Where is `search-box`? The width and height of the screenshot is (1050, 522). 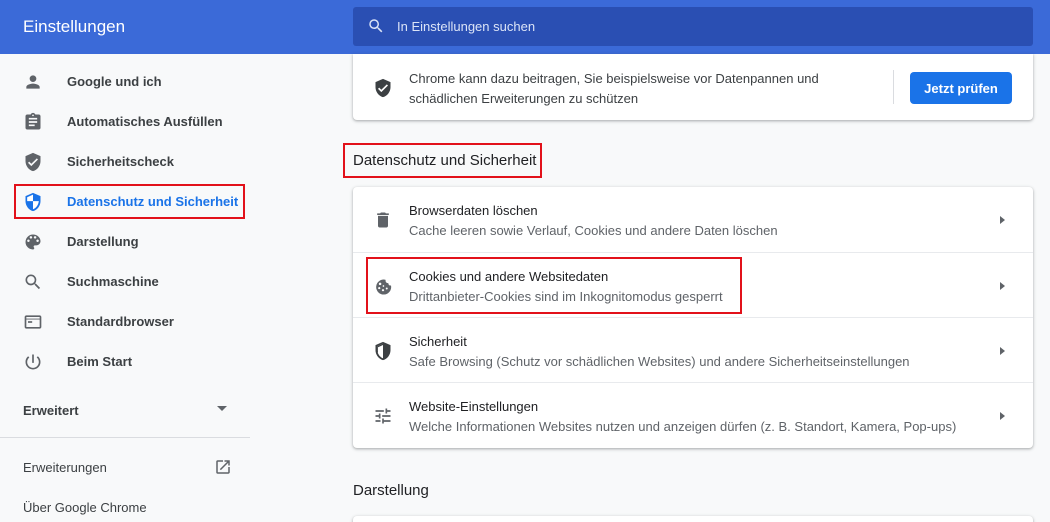 search-box is located at coordinates (693, 26).